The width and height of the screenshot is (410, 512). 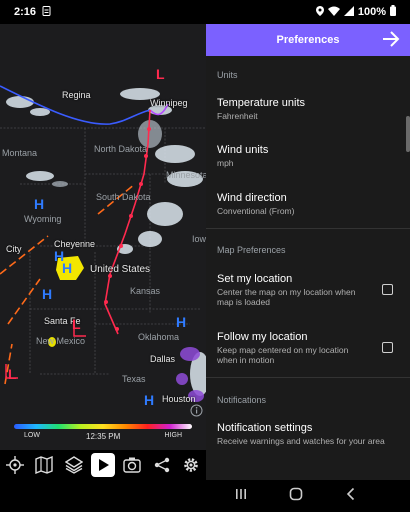 I want to click on layers-icon, so click(x=74, y=465).